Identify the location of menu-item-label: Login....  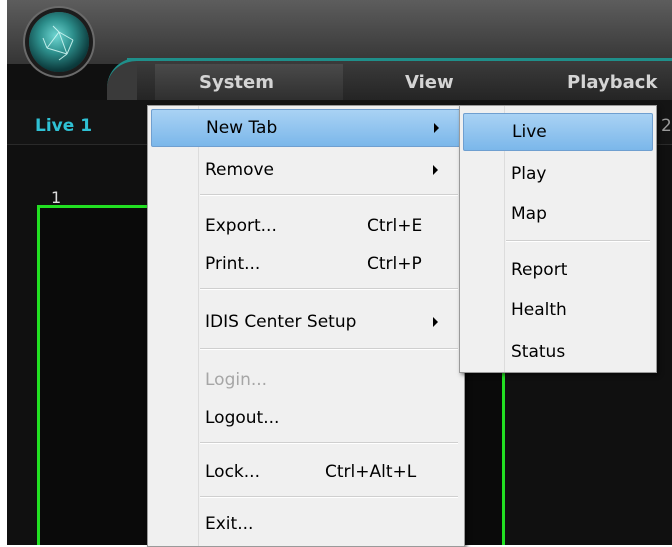
(236, 380).